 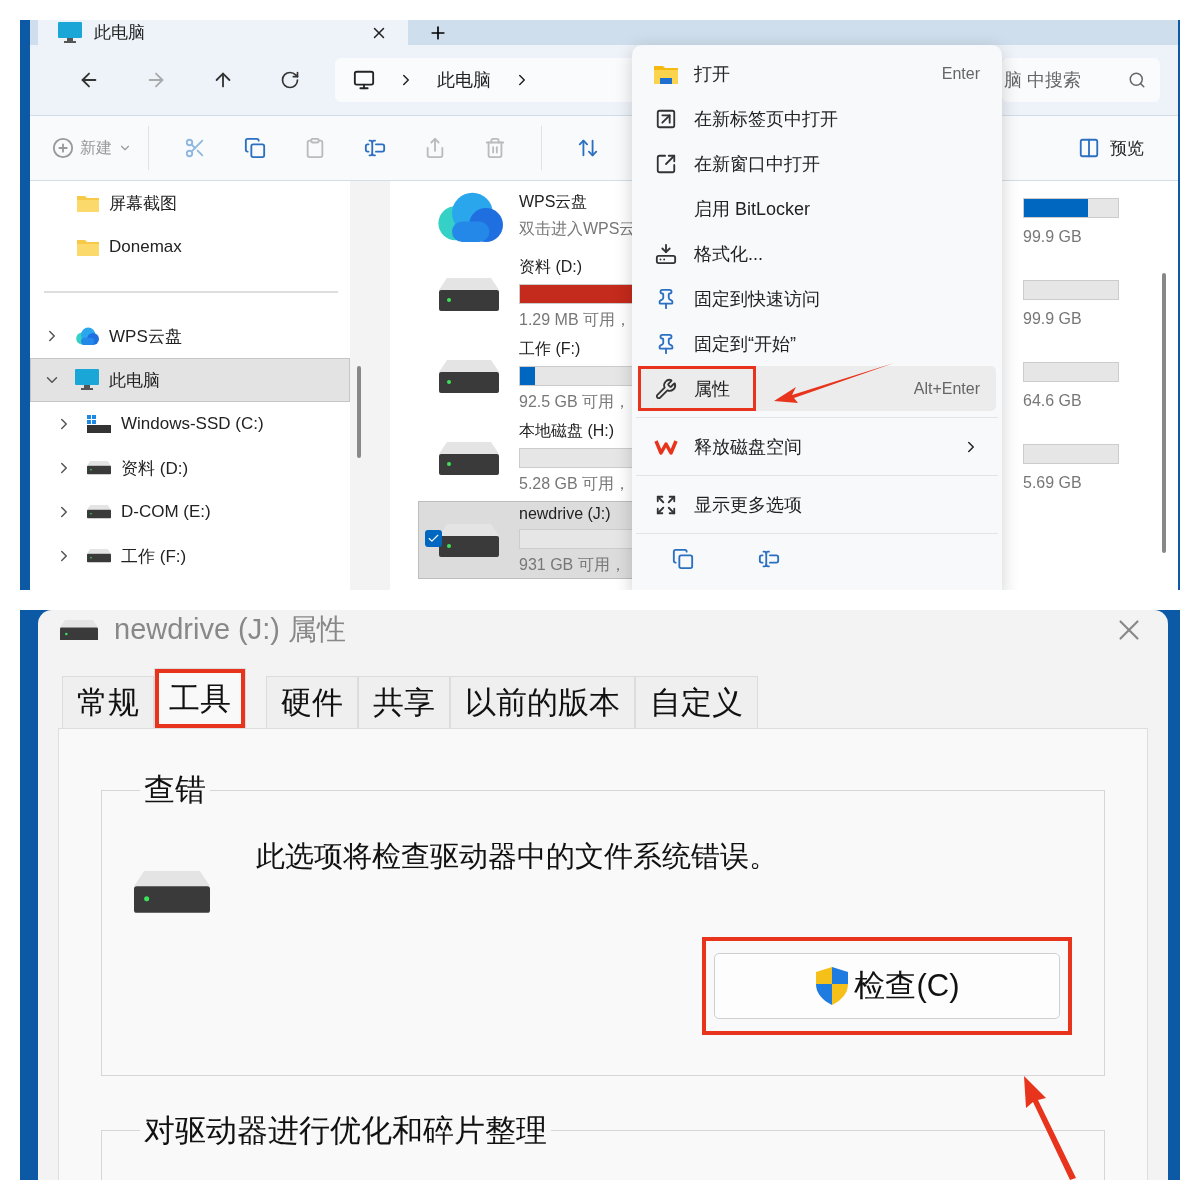 What do you see at coordinates (575, 402) in the screenshot?
I see `drive-detail: 92.5 GB 可用，` at bounding box center [575, 402].